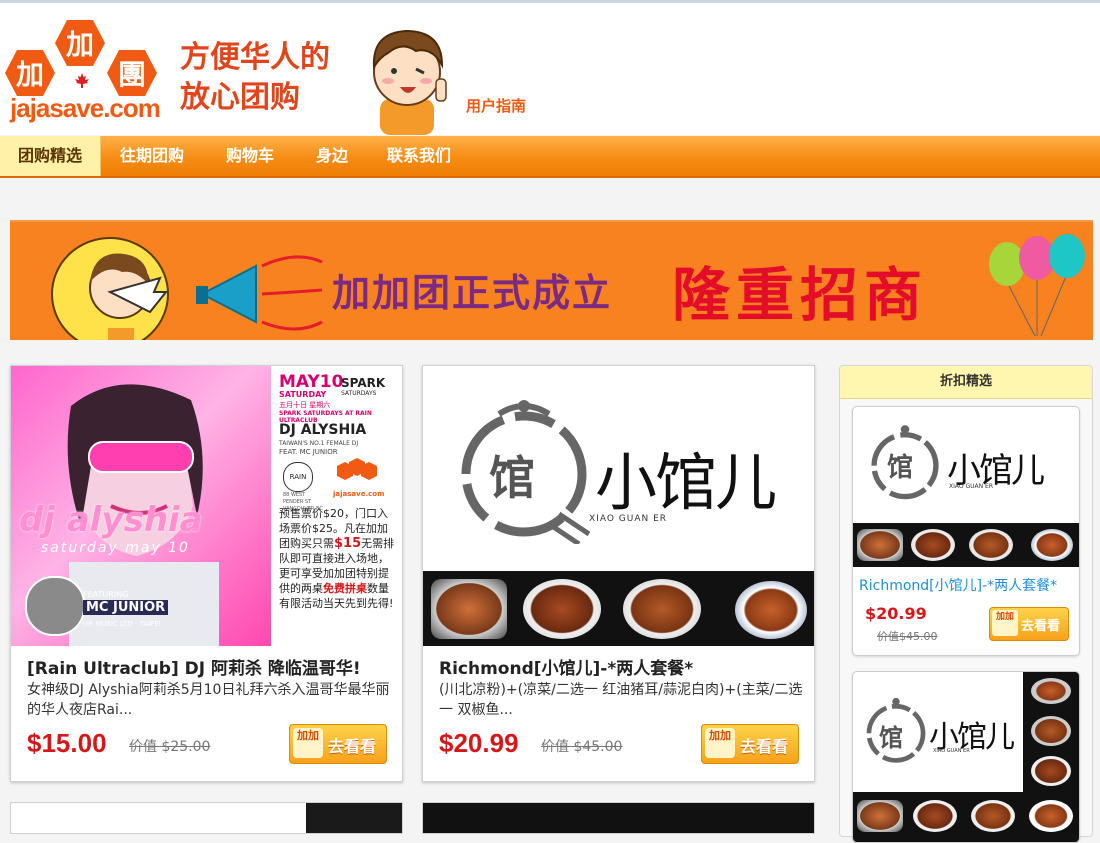  I want to click on poster-dj-sub: TAIWAN'S NO.1 FEMALE DJ, so click(319, 443).